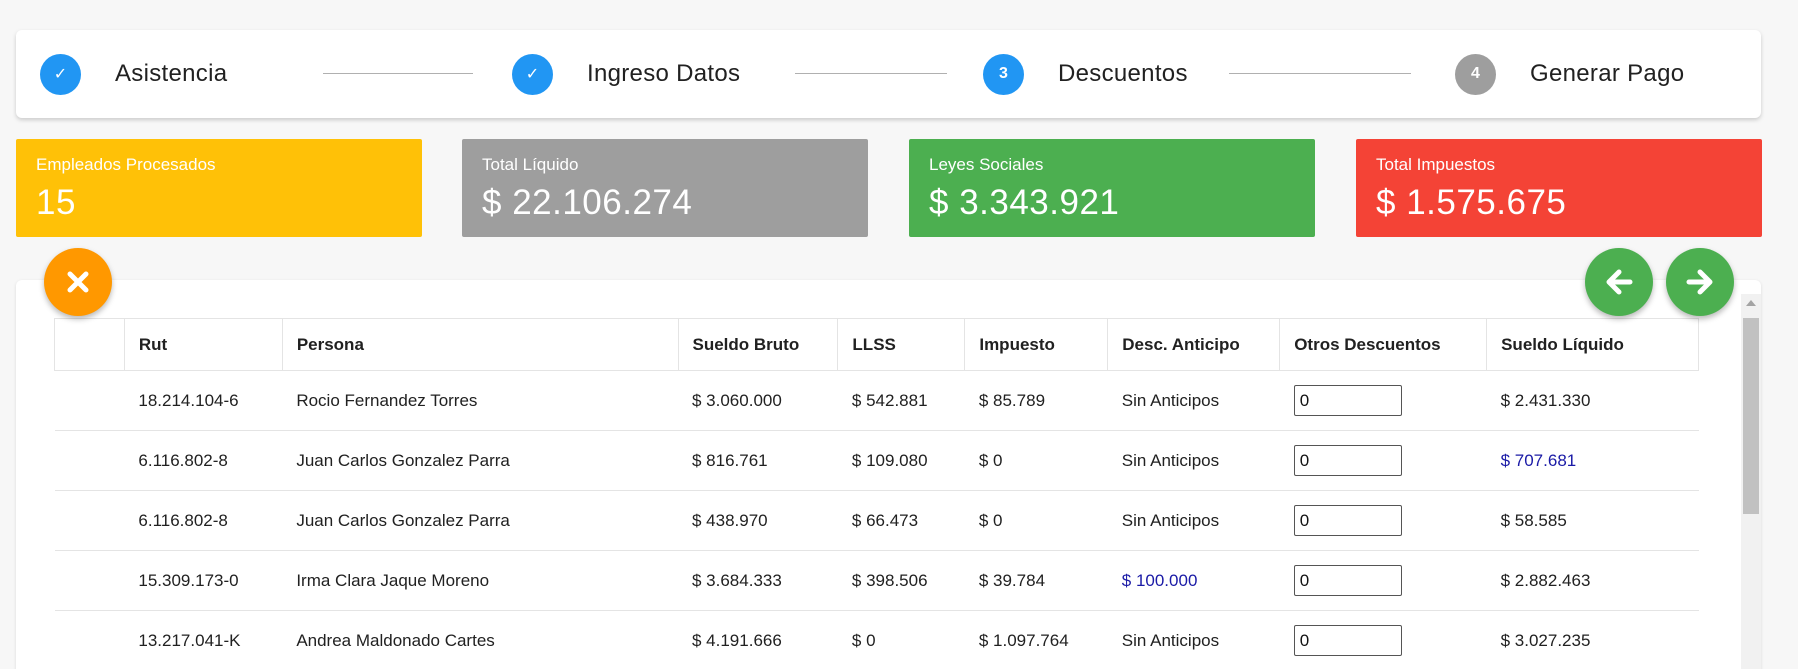 Image resolution: width=1798 pixels, height=669 pixels. Describe the element at coordinates (1193, 580) in the screenshot. I see `cell-desc-anticipo-link: $ 100.000` at that location.